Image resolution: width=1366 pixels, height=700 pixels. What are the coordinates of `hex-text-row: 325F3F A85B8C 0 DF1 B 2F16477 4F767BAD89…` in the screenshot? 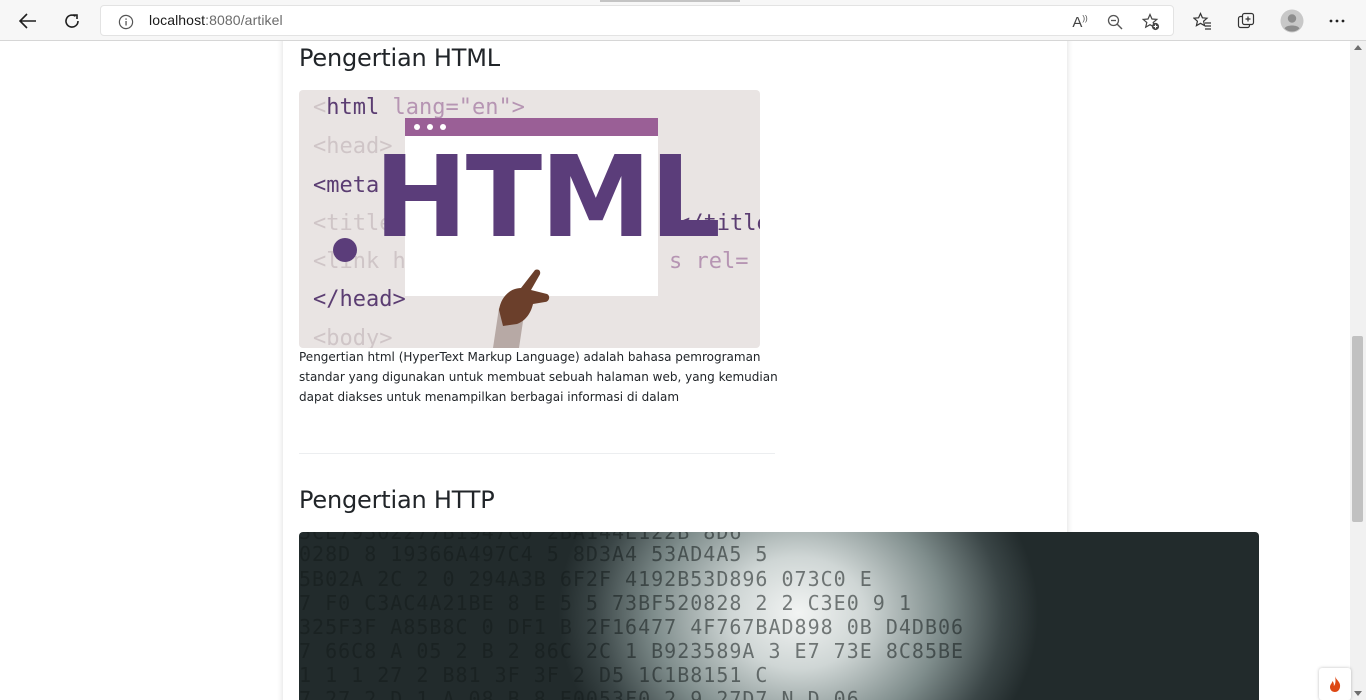 It's located at (632, 627).